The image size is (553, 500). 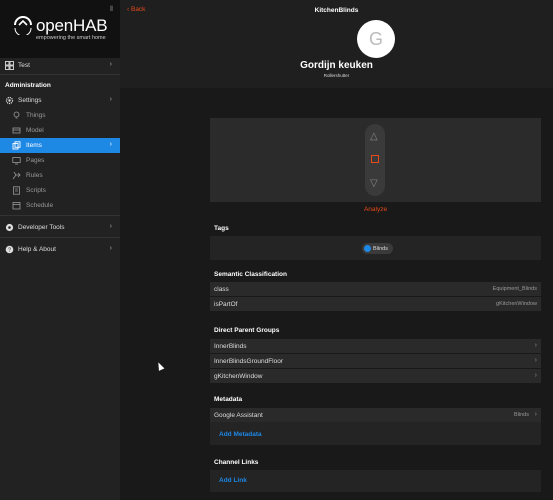 What do you see at coordinates (60, 115) in the screenshot?
I see `sidebar-item-things: Things` at bounding box center [60, 115].